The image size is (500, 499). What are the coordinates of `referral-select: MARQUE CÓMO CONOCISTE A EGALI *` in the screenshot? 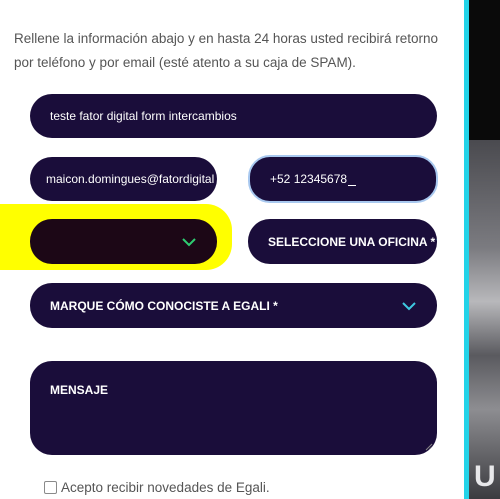 It's located at (233, 305).